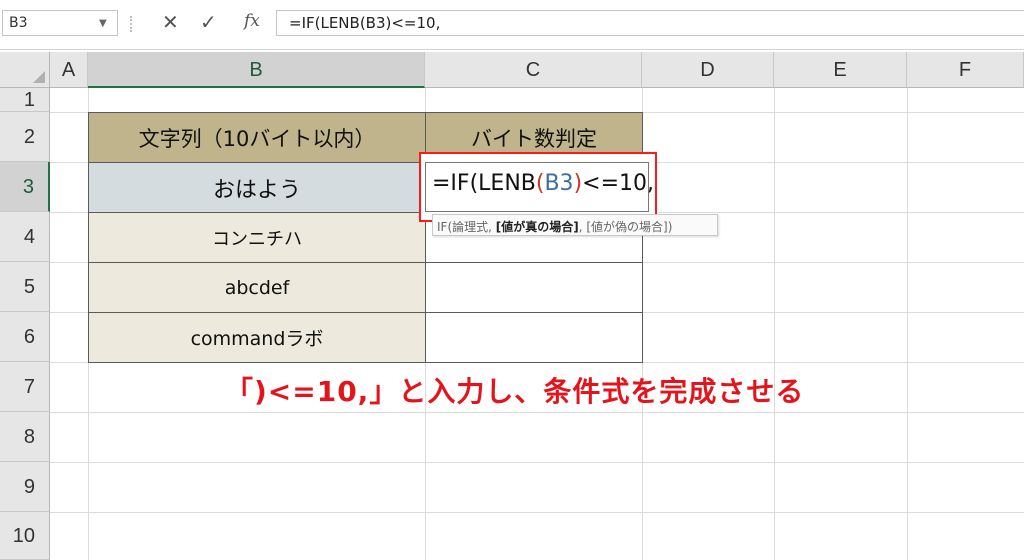 Image resolution: width=1024 pixels, height=560 pixels. I want to click on row-header-6: 6, so click(25, 337).